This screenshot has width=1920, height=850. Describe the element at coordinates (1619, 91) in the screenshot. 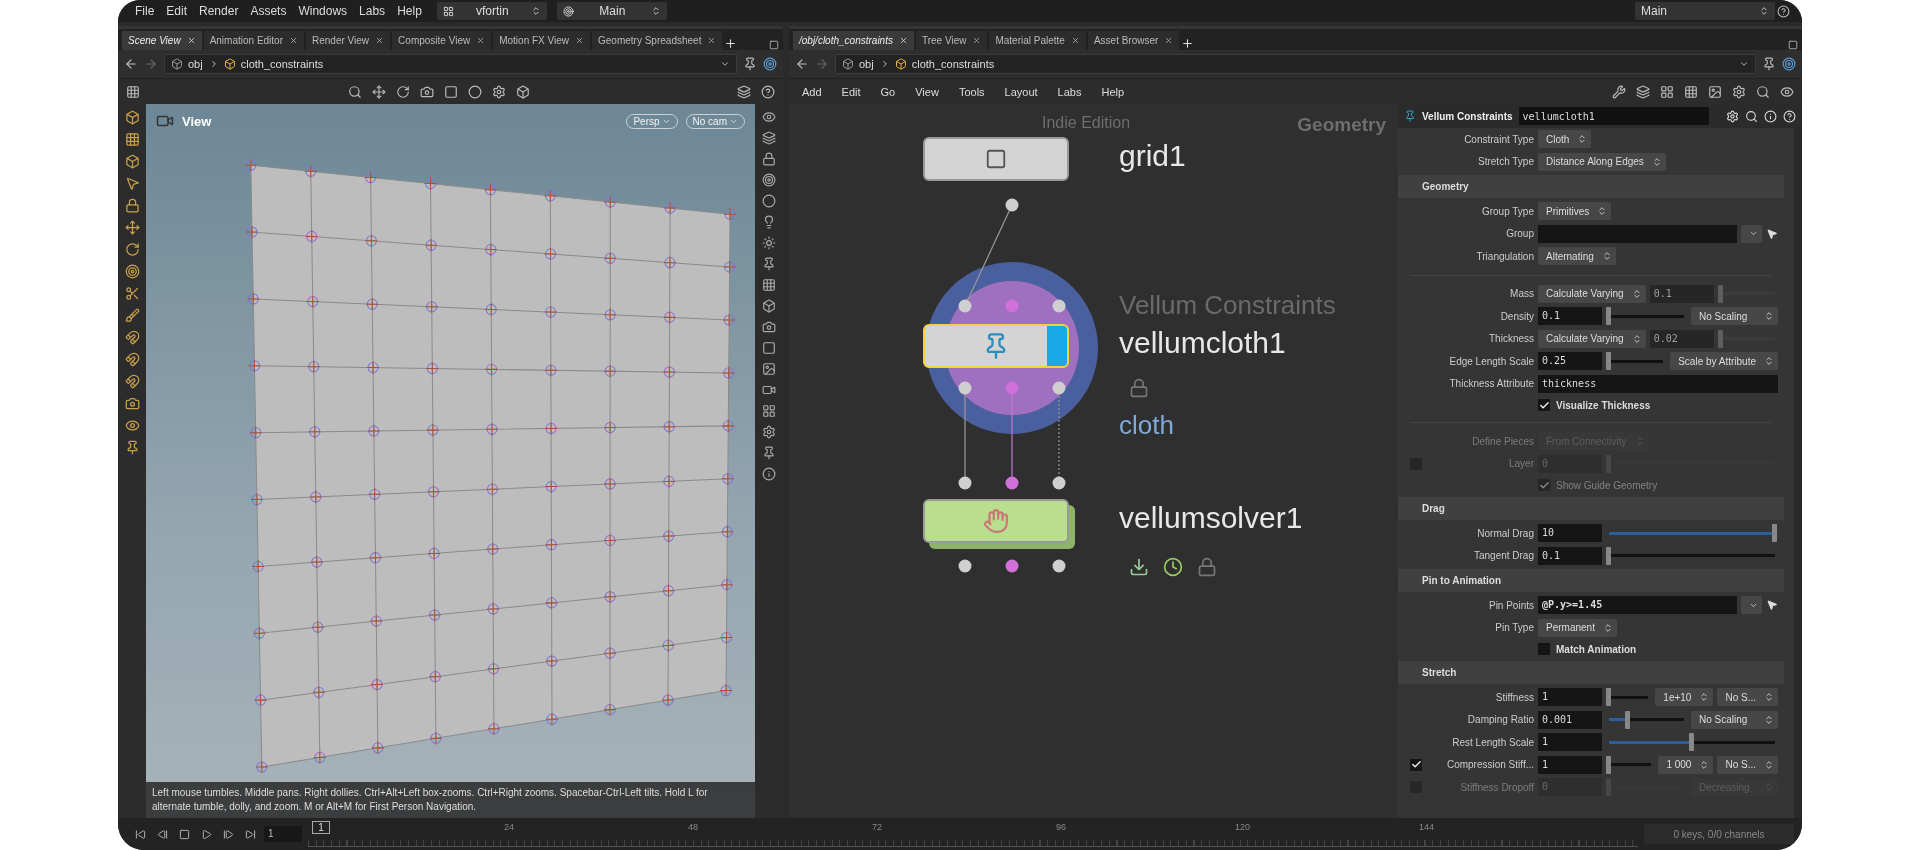

I see `wrench-icon` at that location.